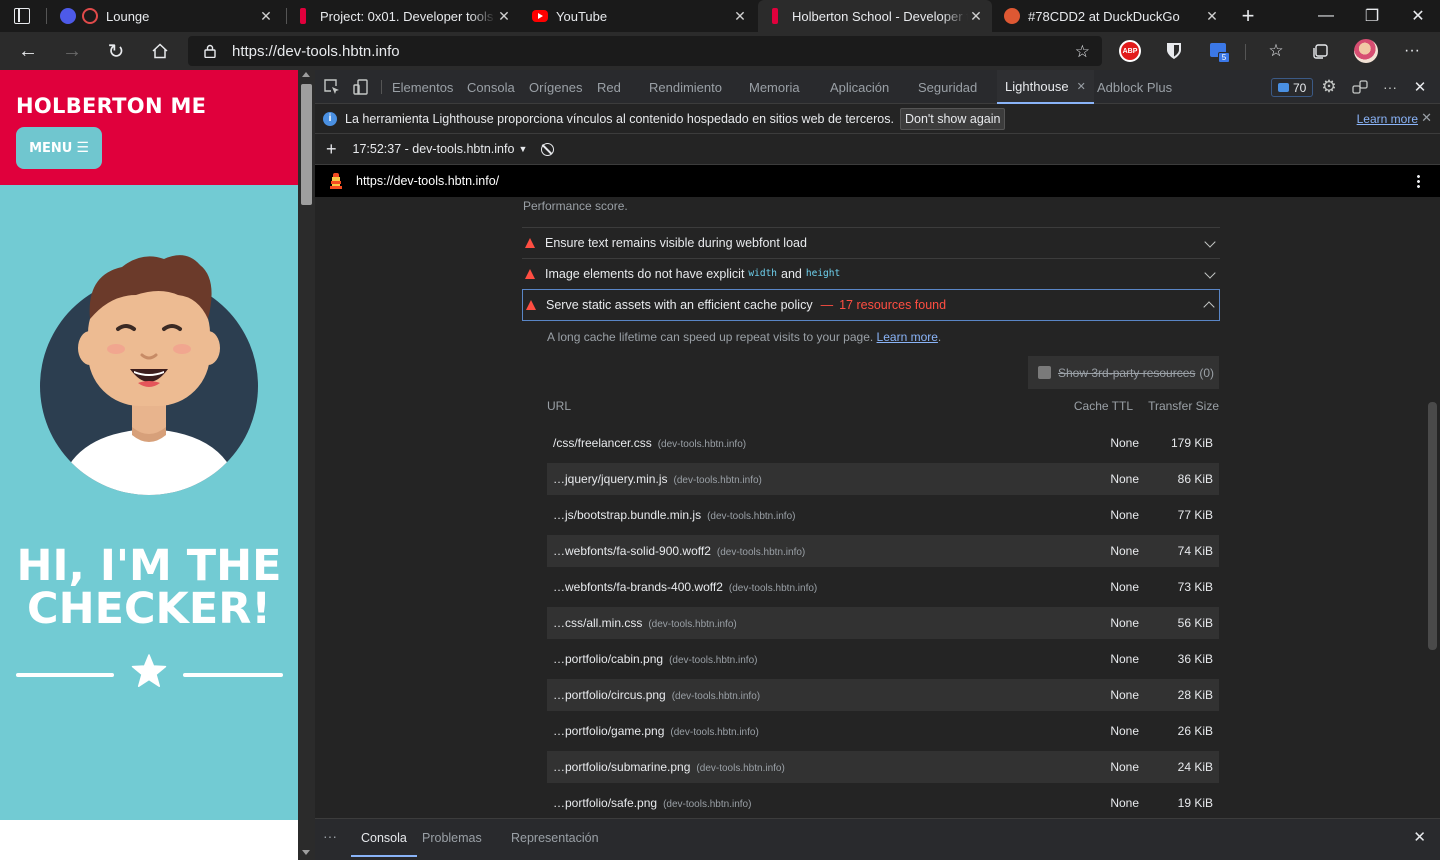  What do you see at coordinates (952, 118) in the screenshot?
I see `dont-show-again-button: Don't show again` at bounding box center [952, 118].